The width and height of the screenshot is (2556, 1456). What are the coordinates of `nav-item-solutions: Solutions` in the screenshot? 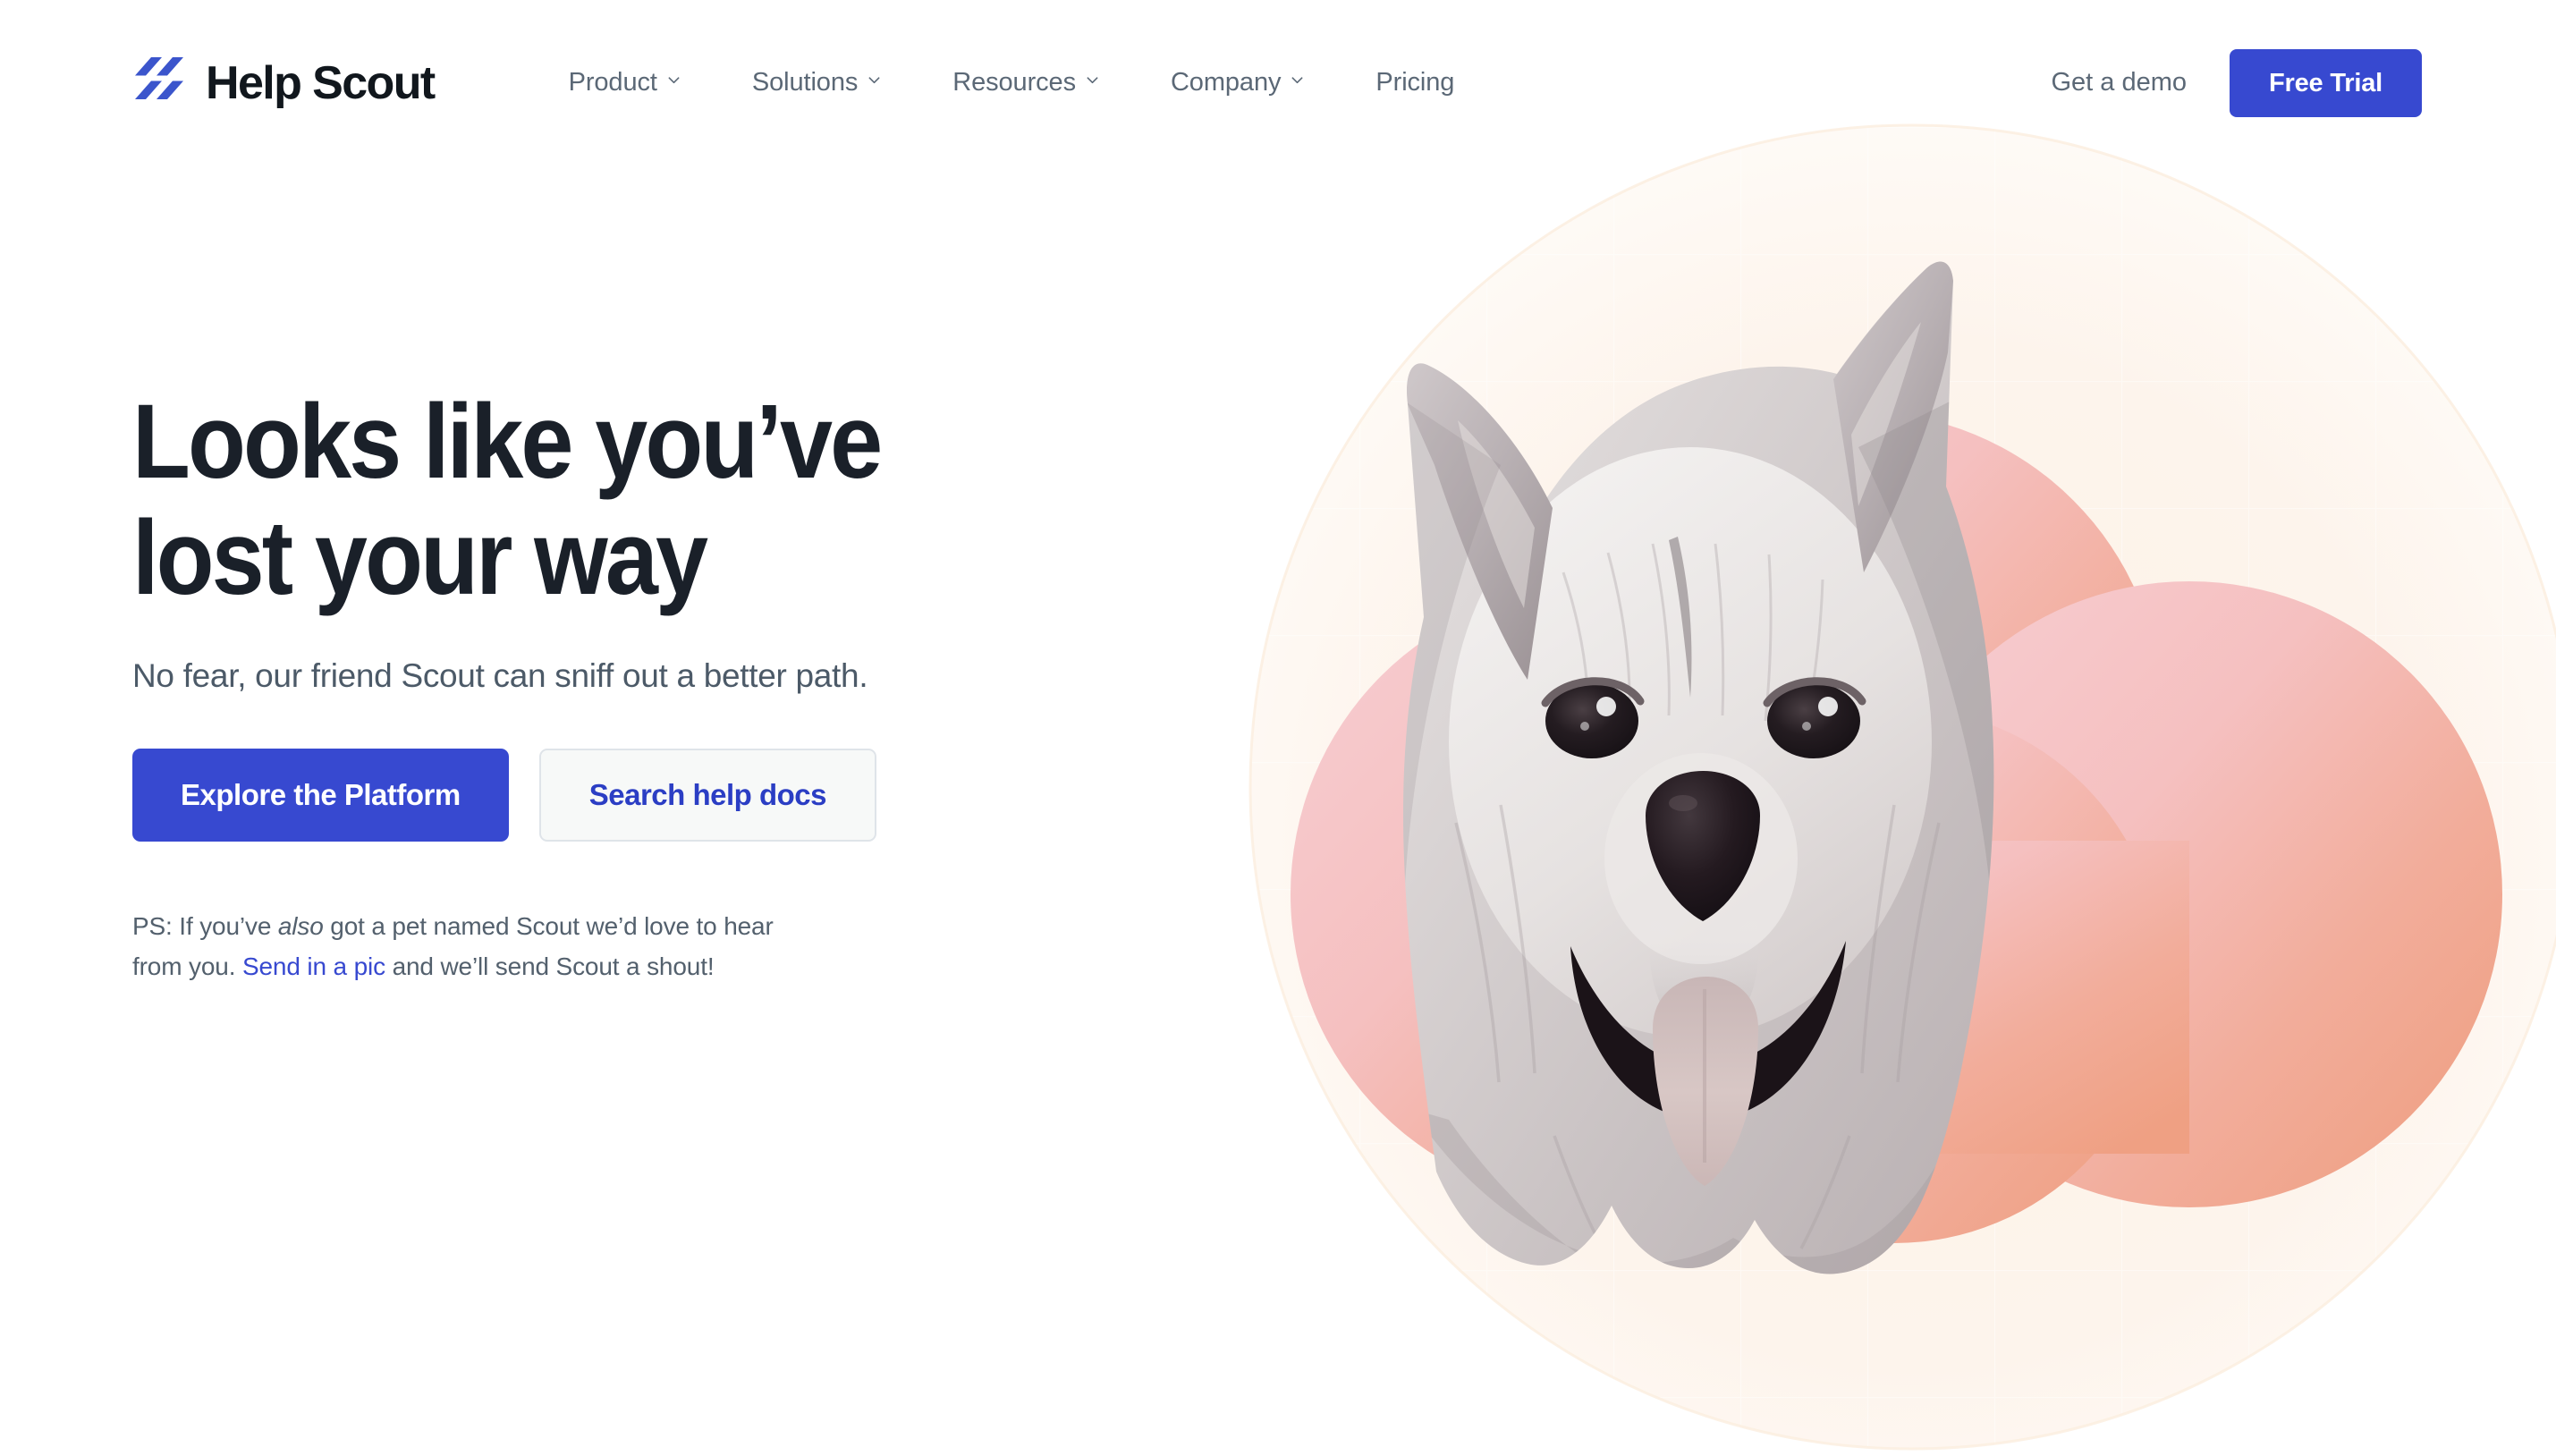 It's located at (816, 82).